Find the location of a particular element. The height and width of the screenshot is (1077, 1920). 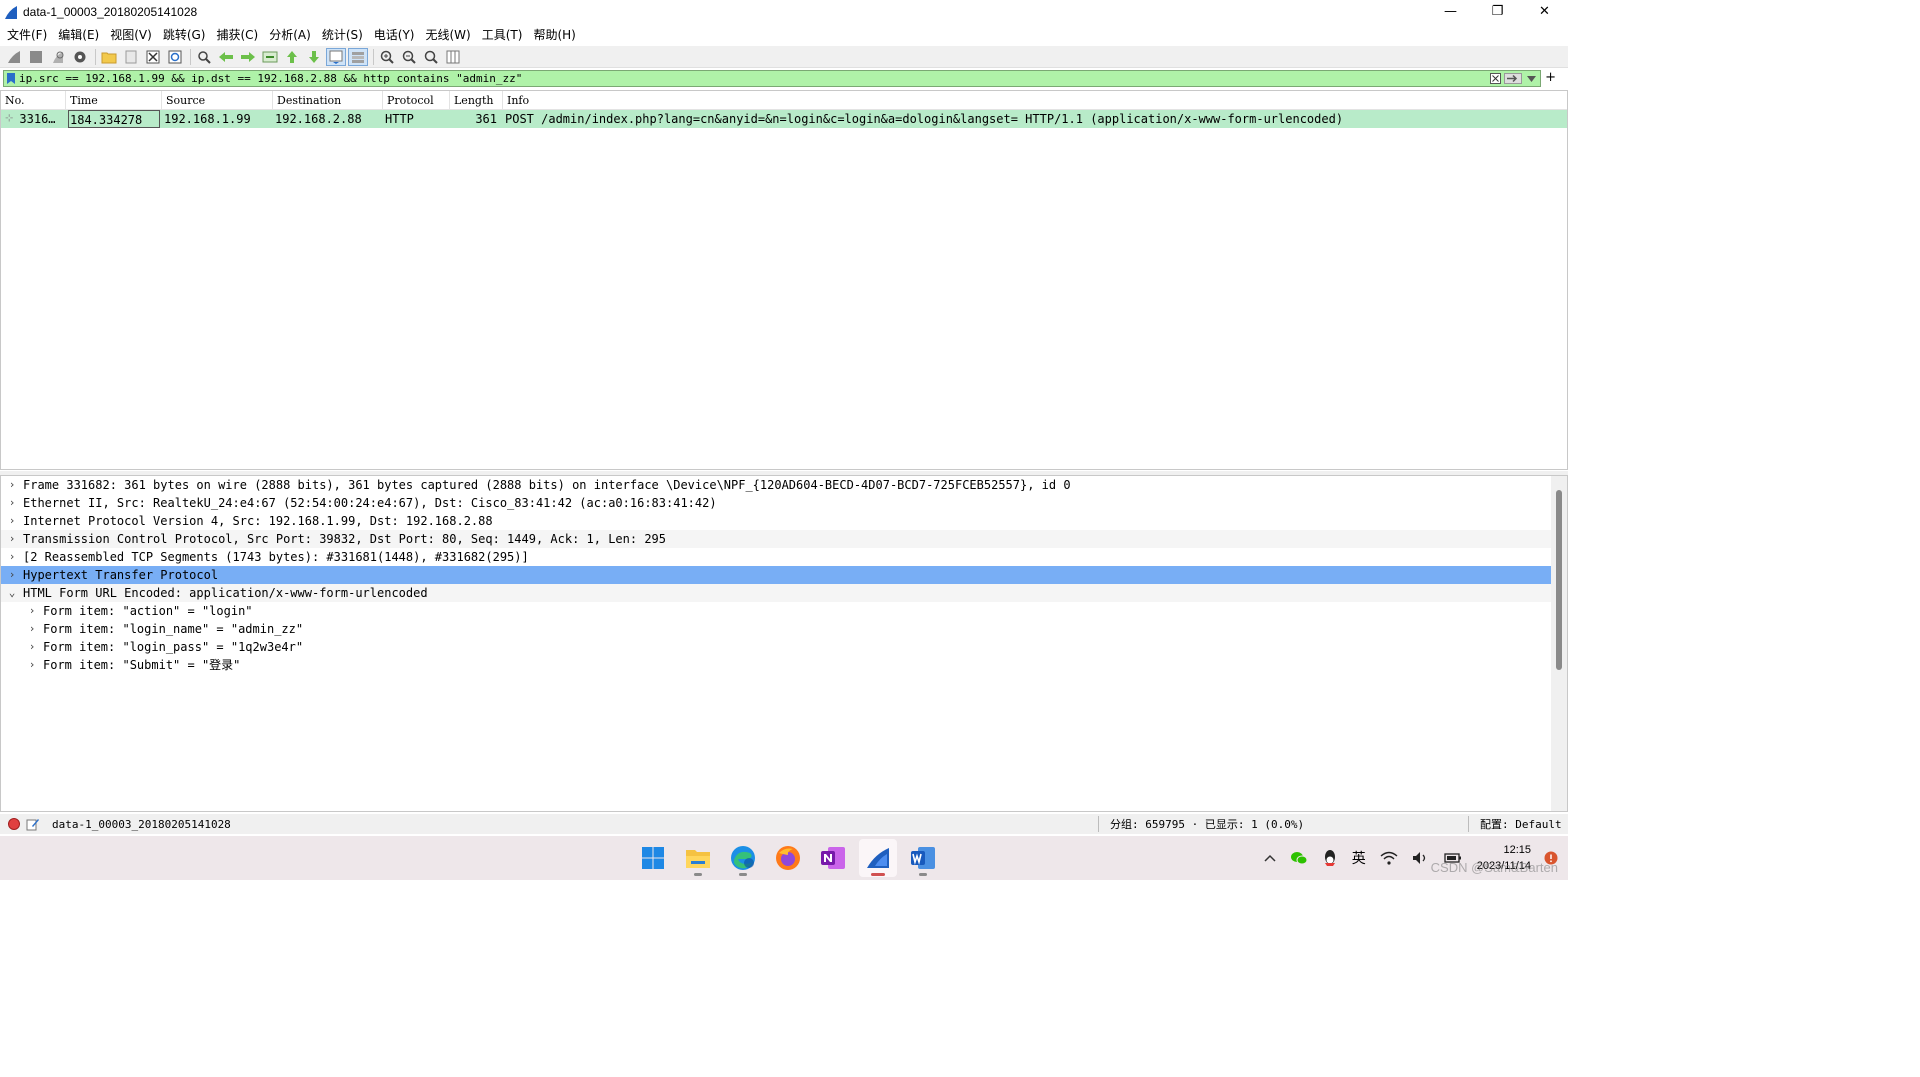

start-capture-button is located at coordinates (14, 57).